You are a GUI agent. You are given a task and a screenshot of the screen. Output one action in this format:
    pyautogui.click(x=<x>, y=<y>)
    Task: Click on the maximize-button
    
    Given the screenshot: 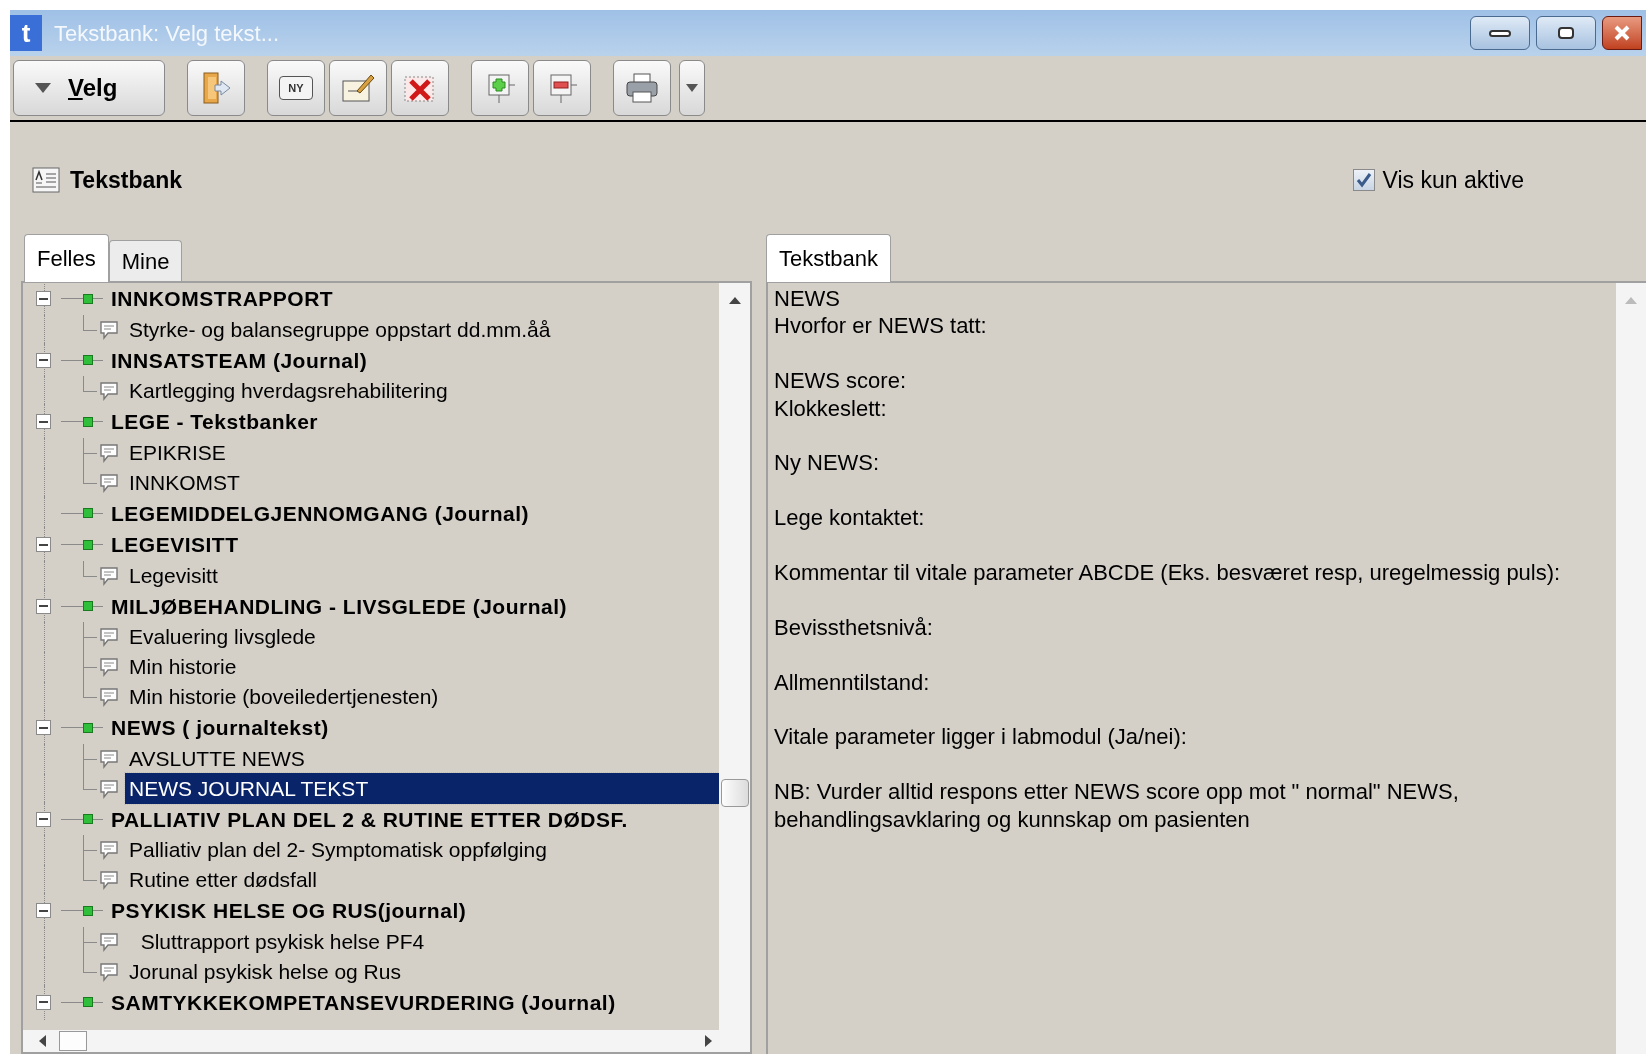 What is the action you would take?
    pyautogui.click(x=1566, y=33)
    